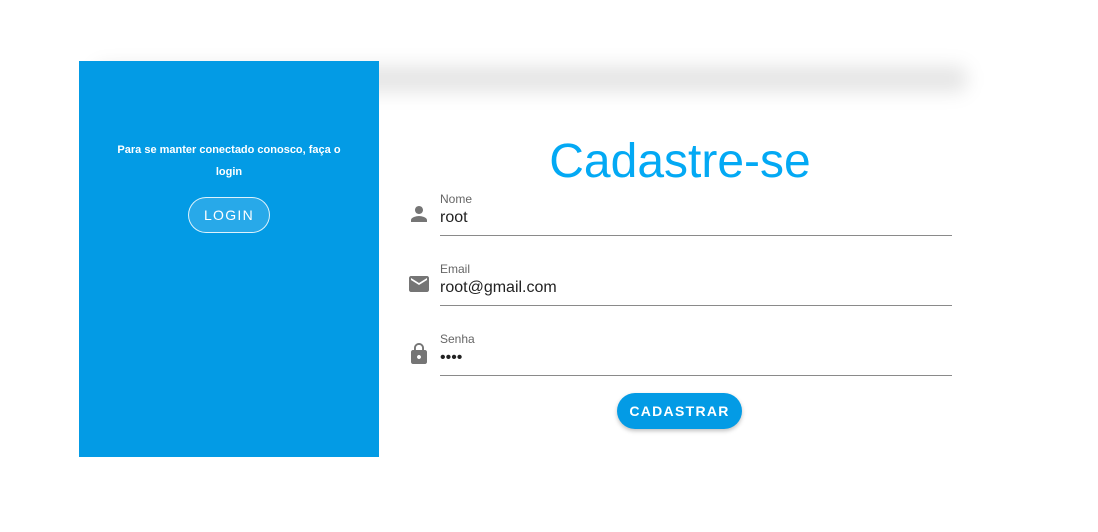 The image size is (1098, 532). Describe the element at coordinates (696, 218) in the screenshot. I see `name-input: root` at that location.